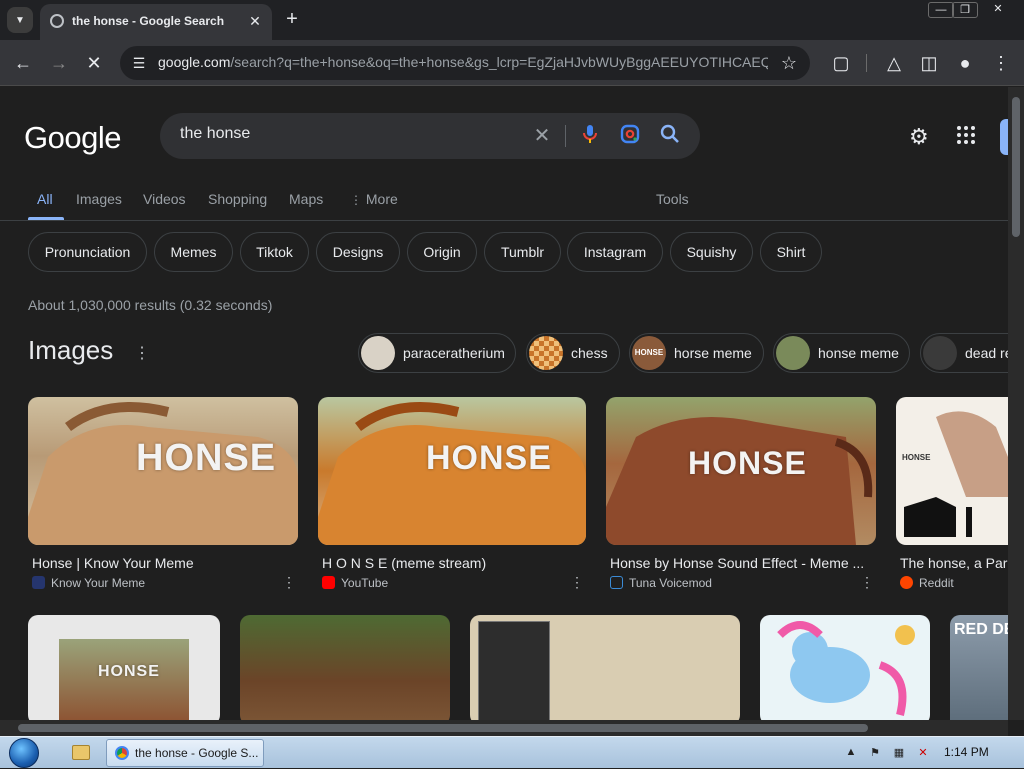 Image resolution: width=1024 pixels, height=769 pixels. What do you see at coordinates (542, 136) in the screenshot?
I see `clear-icon: ✕` at bounding box center [542, 136].